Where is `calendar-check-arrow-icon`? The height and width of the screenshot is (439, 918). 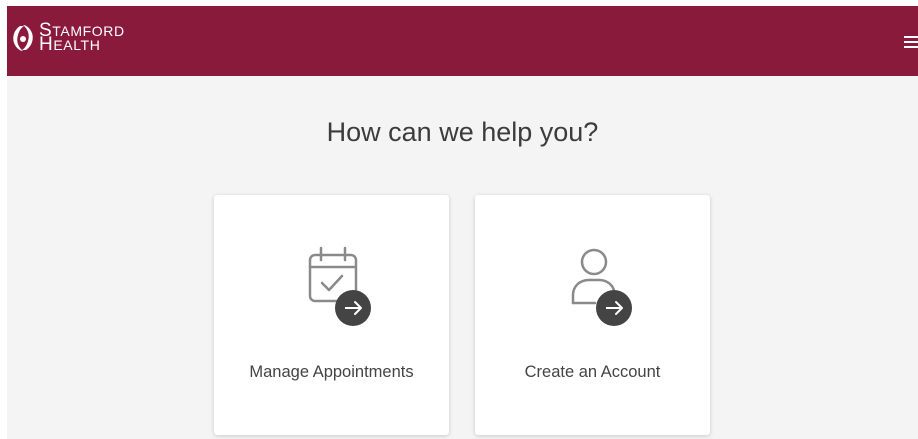
calendar-check-arrow-icon is located at coordinates (339, 286).